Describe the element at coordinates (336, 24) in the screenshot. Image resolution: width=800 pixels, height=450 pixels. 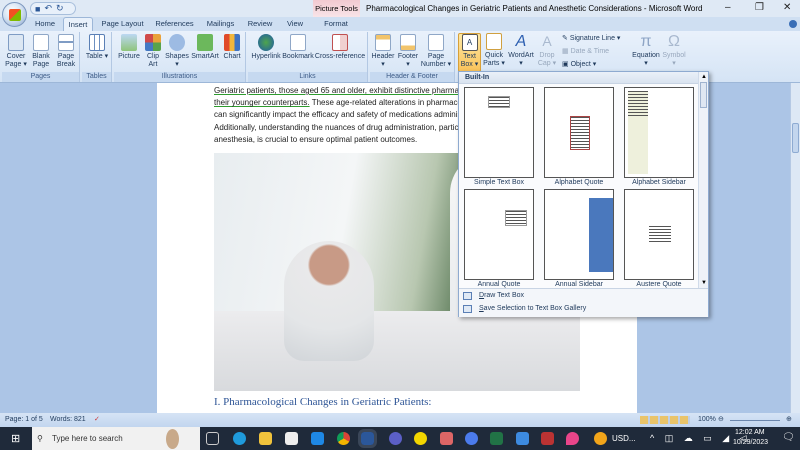
I see `tab-format: Format` at that location.